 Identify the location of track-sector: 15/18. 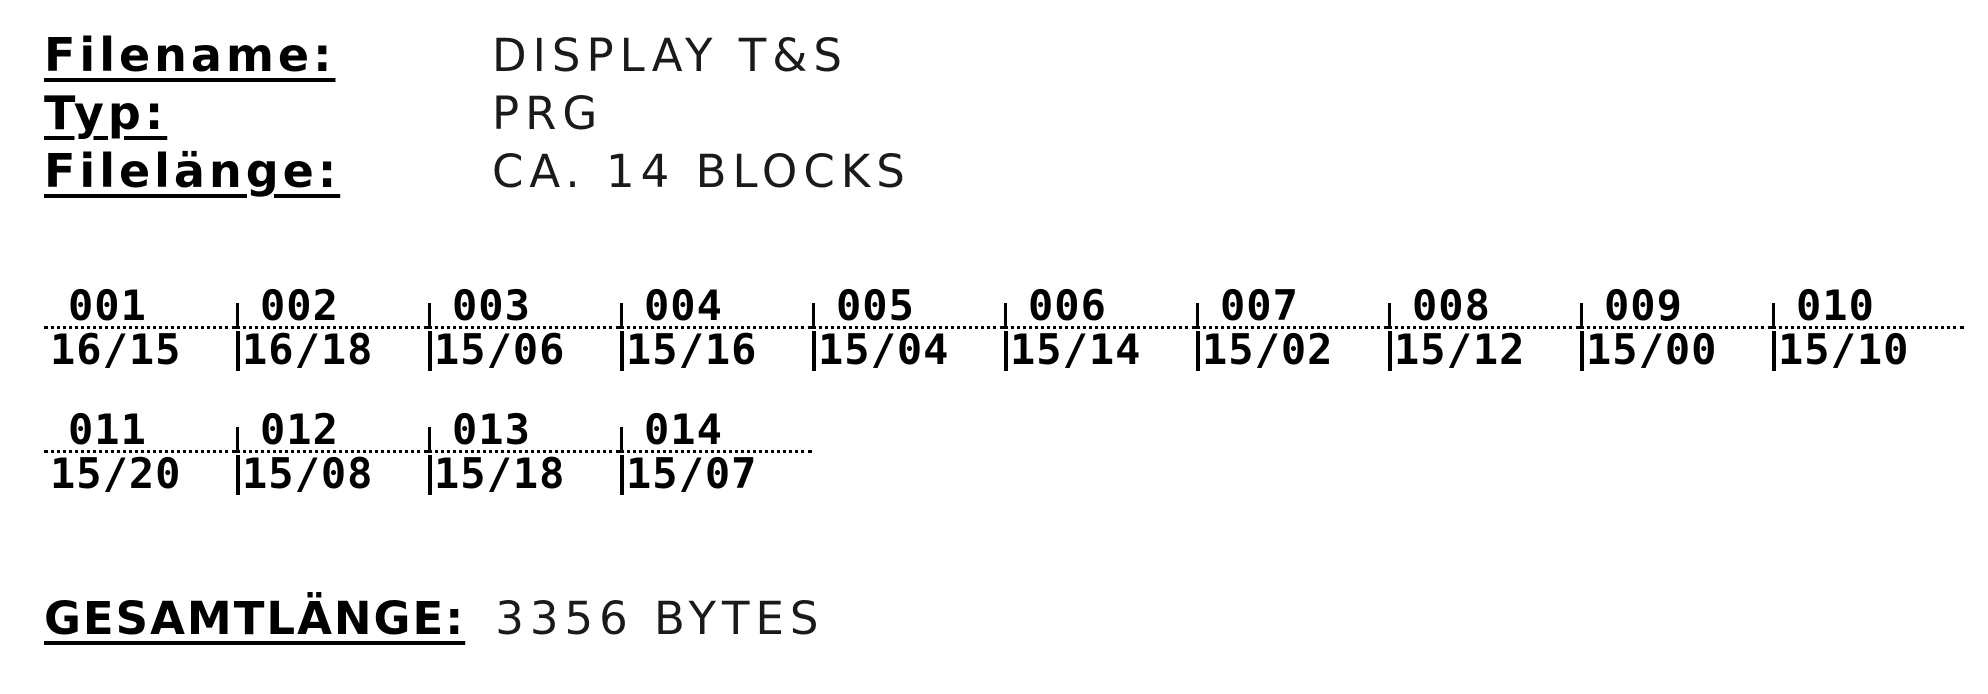
(524, 475).